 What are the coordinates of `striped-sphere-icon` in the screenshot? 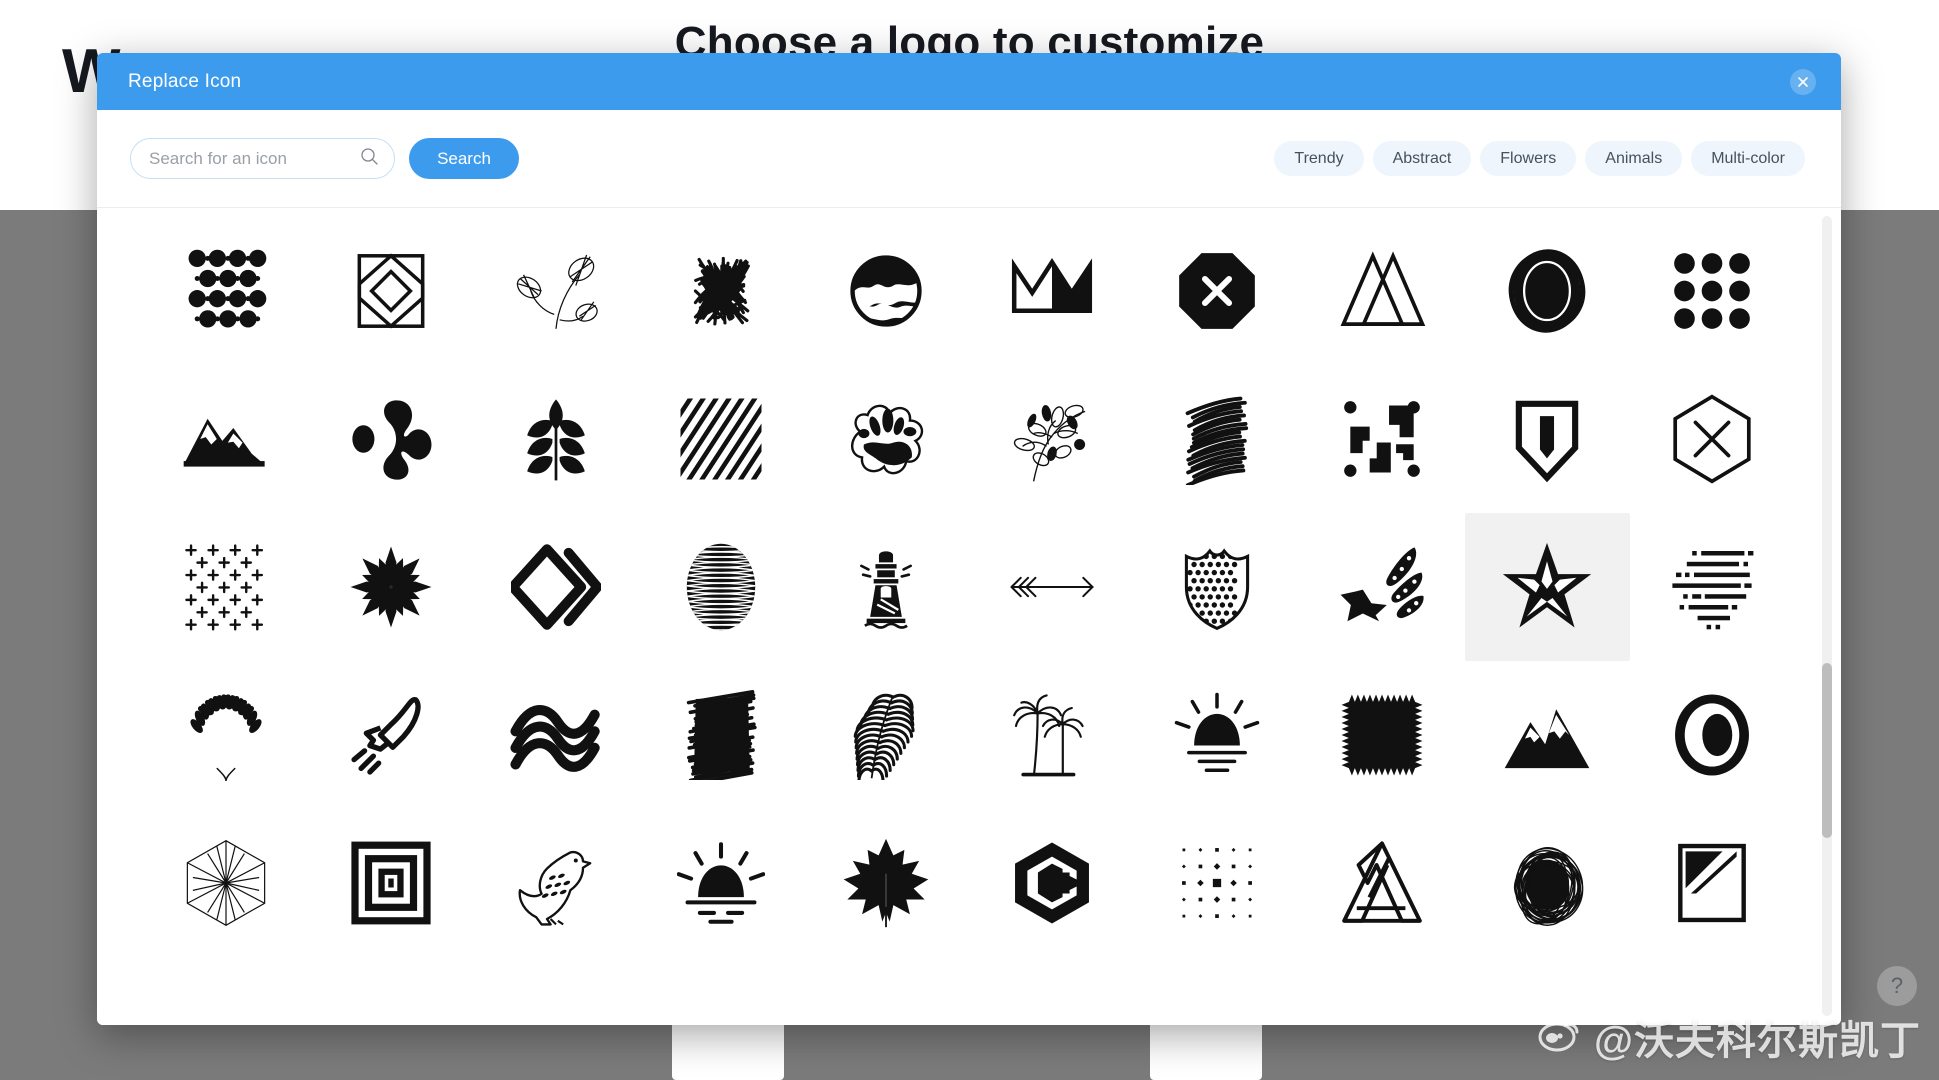 It's located at (721, 587).